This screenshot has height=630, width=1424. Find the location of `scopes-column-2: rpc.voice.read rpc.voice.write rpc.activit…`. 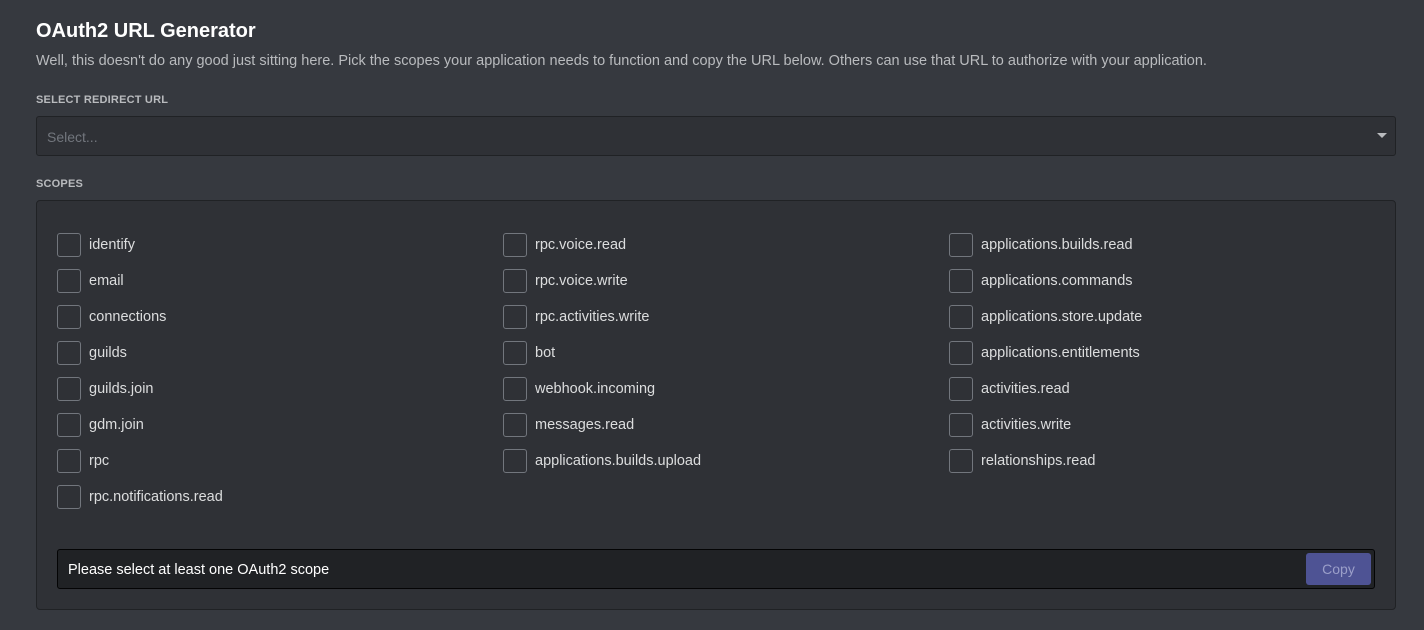

scopes-column-2: rpc.voice.read rpc.voice.write rpc.activit… is located at coordinates (602, 359).